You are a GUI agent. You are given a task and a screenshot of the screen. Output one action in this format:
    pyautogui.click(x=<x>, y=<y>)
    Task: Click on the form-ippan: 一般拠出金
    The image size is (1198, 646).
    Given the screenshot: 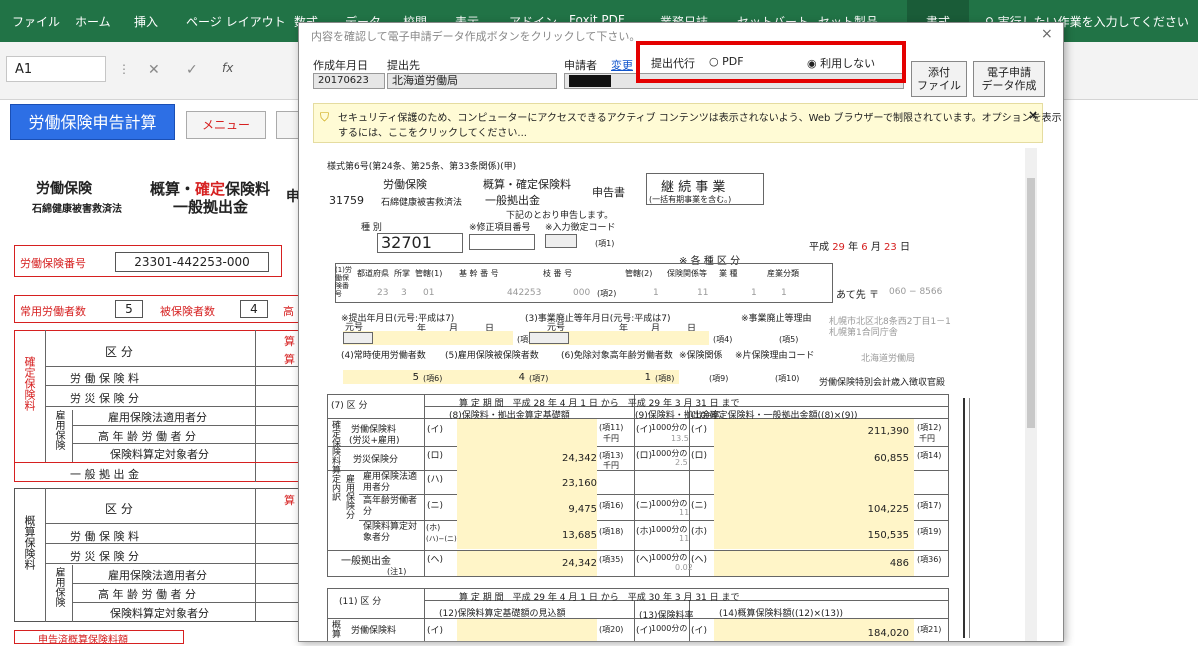 What is the action you would take?
    pyautogui.click(x=512, y=200)
    